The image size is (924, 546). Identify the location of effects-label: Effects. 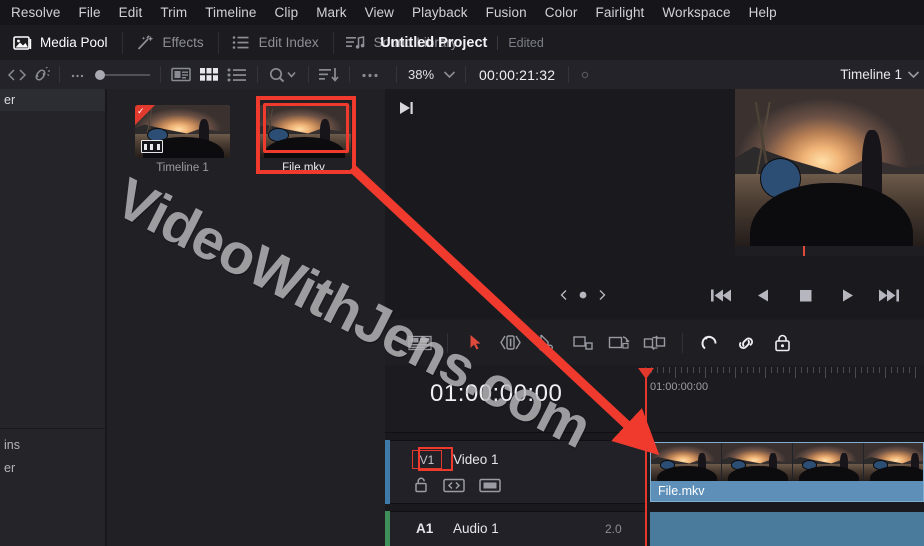
(183, 42).